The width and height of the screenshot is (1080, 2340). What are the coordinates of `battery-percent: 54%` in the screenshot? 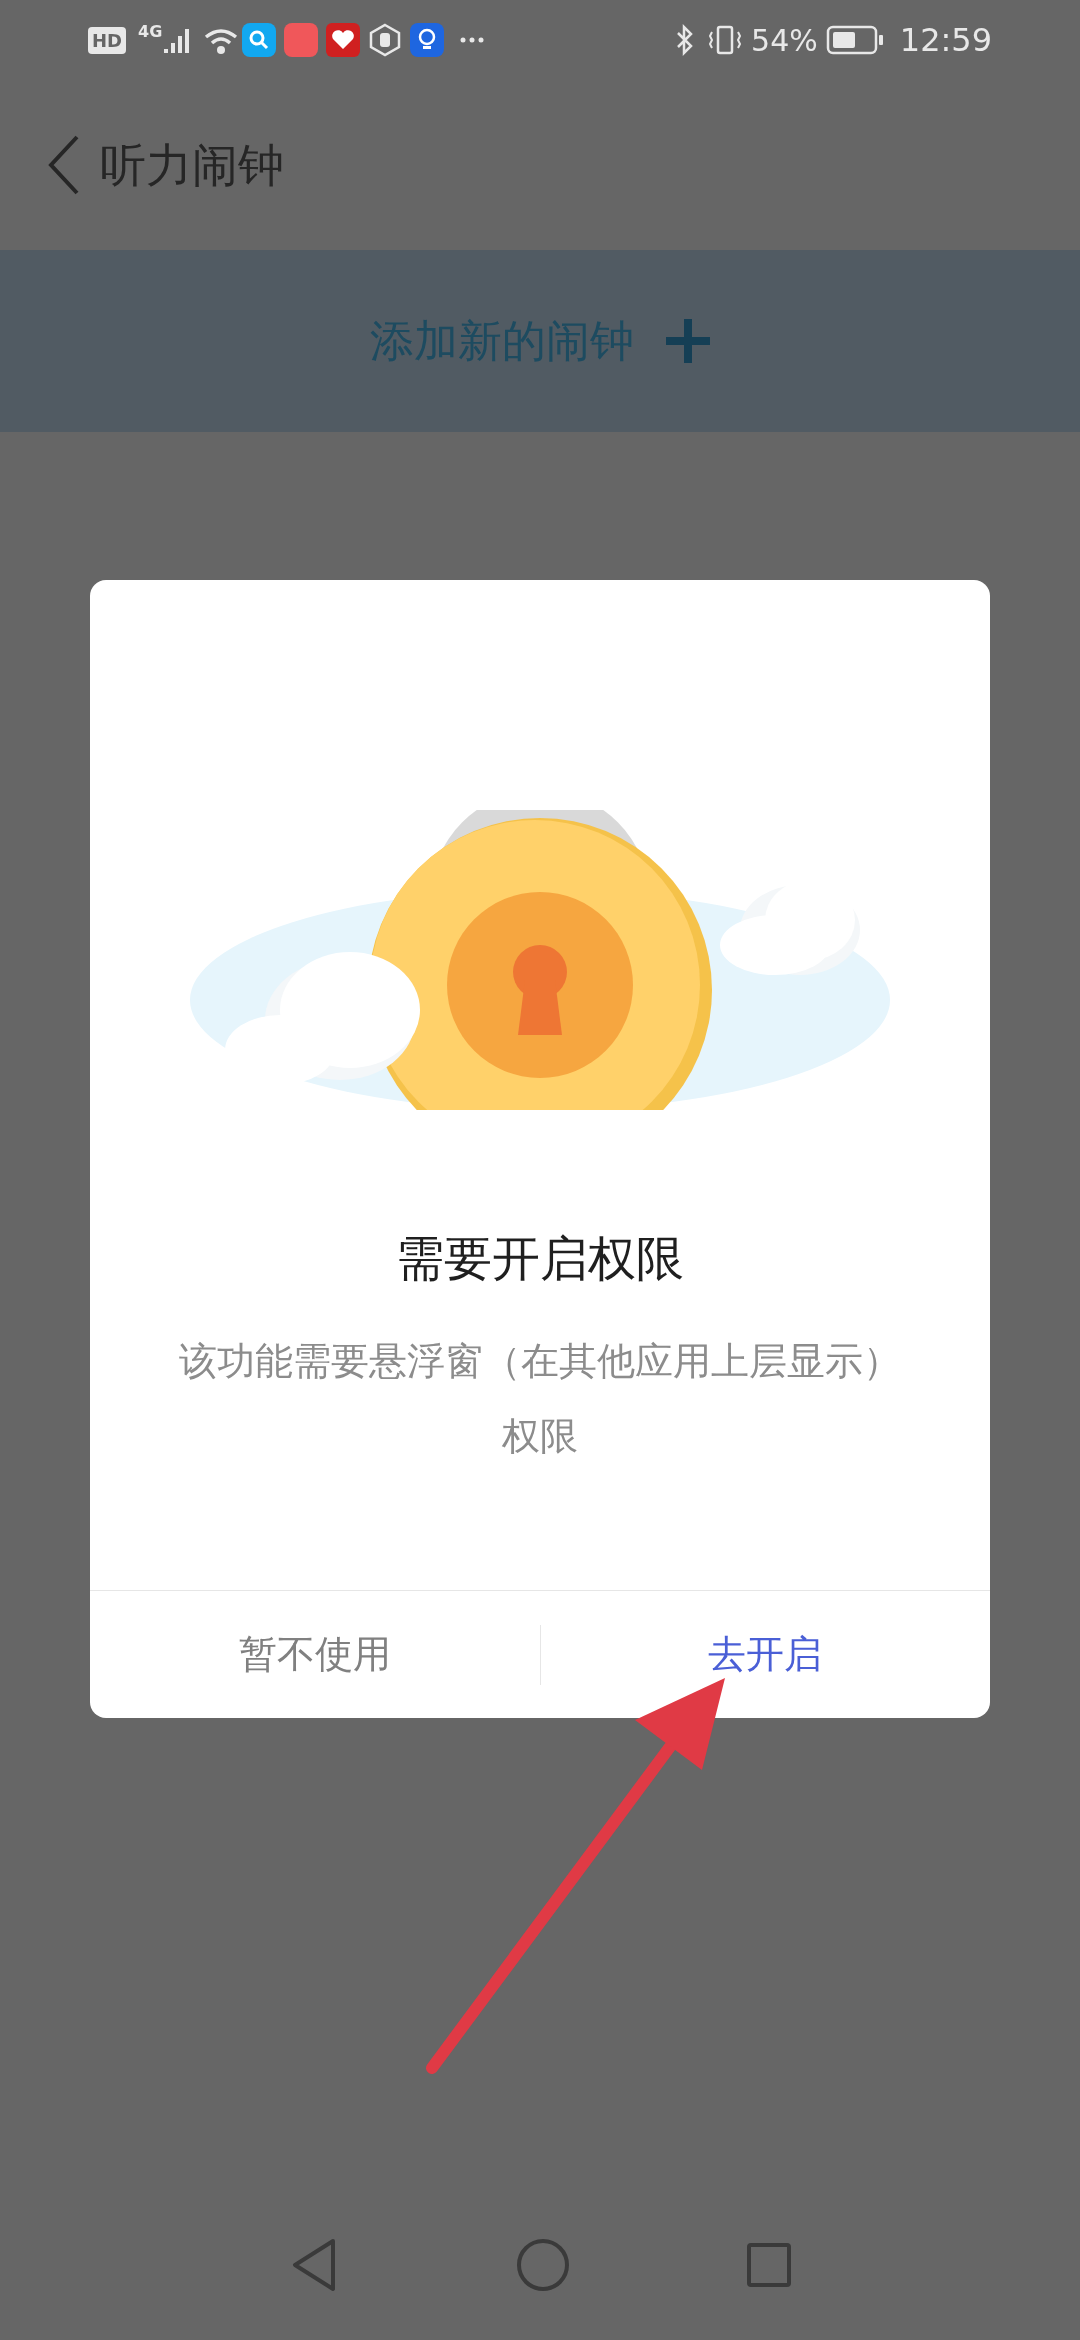 It's located at (784, 40).